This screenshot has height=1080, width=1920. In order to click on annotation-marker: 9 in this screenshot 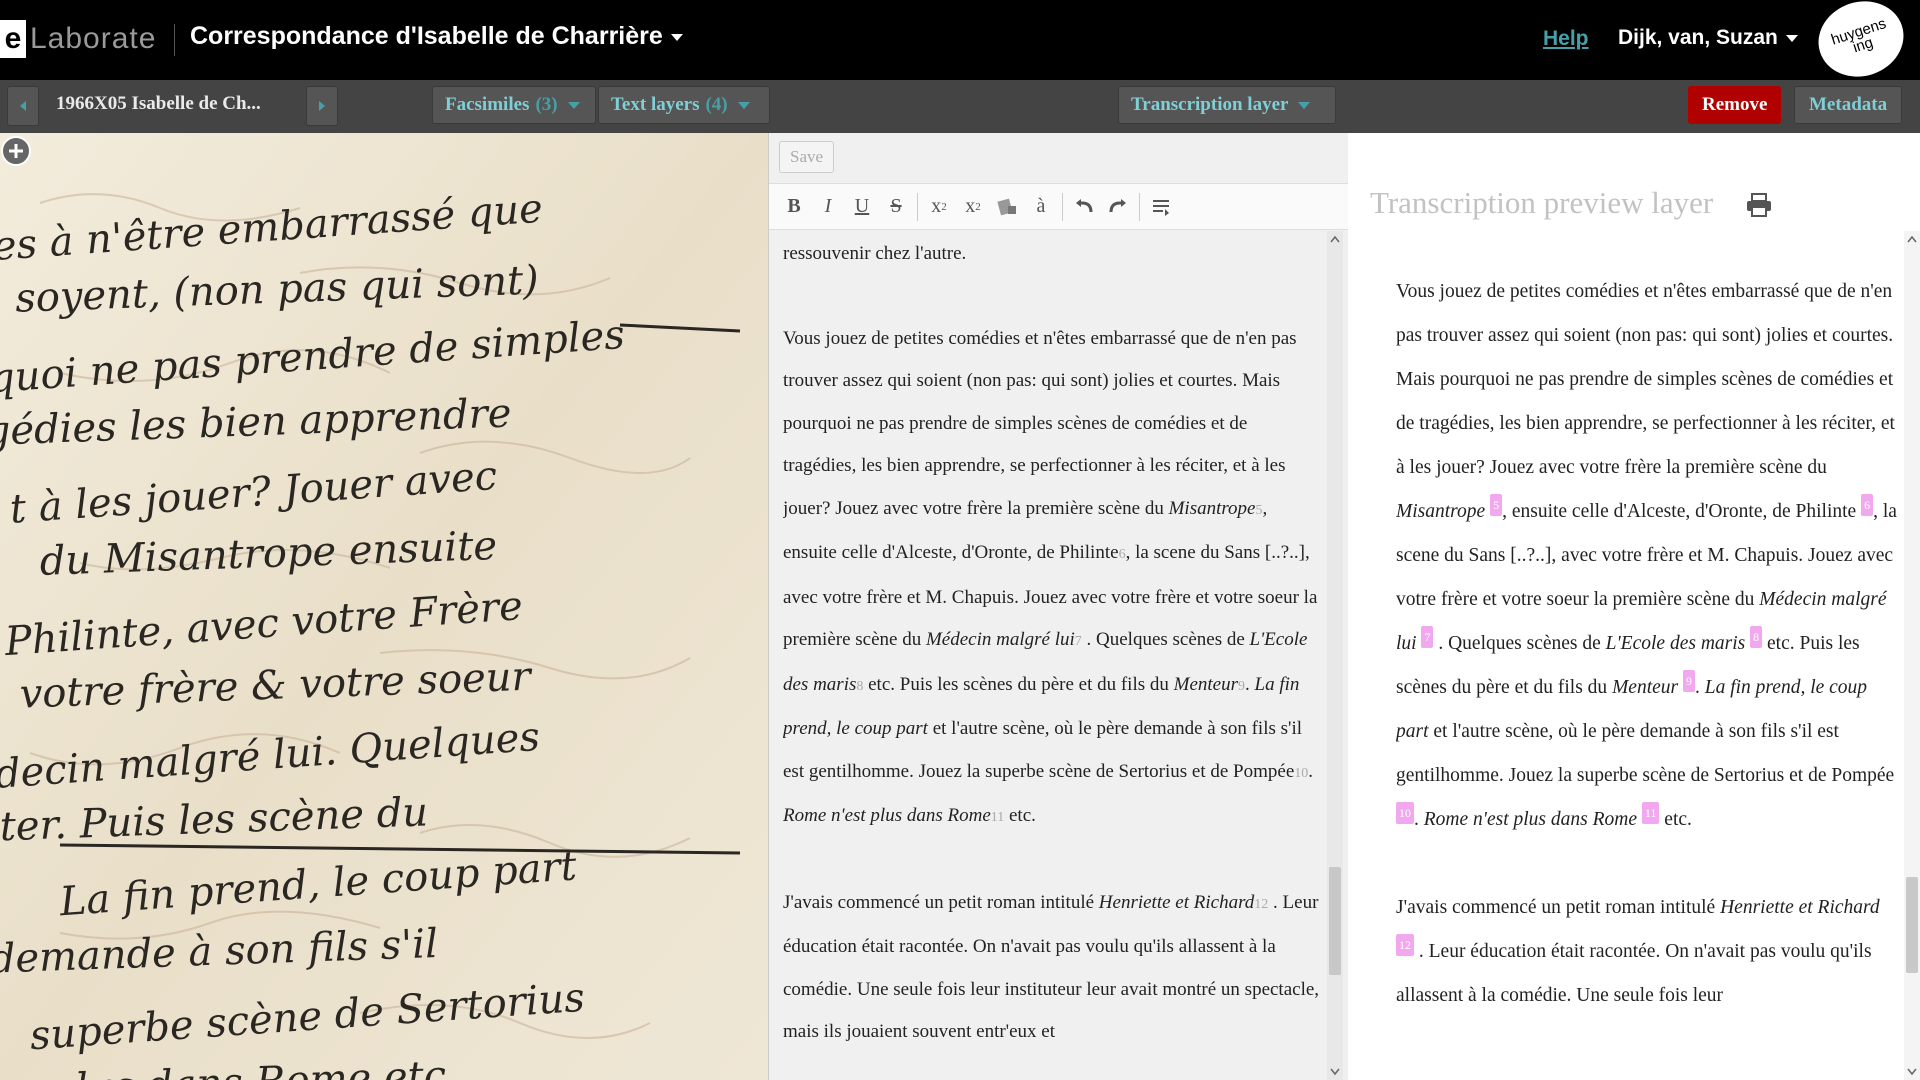, I will do `click(1689, 681)`.